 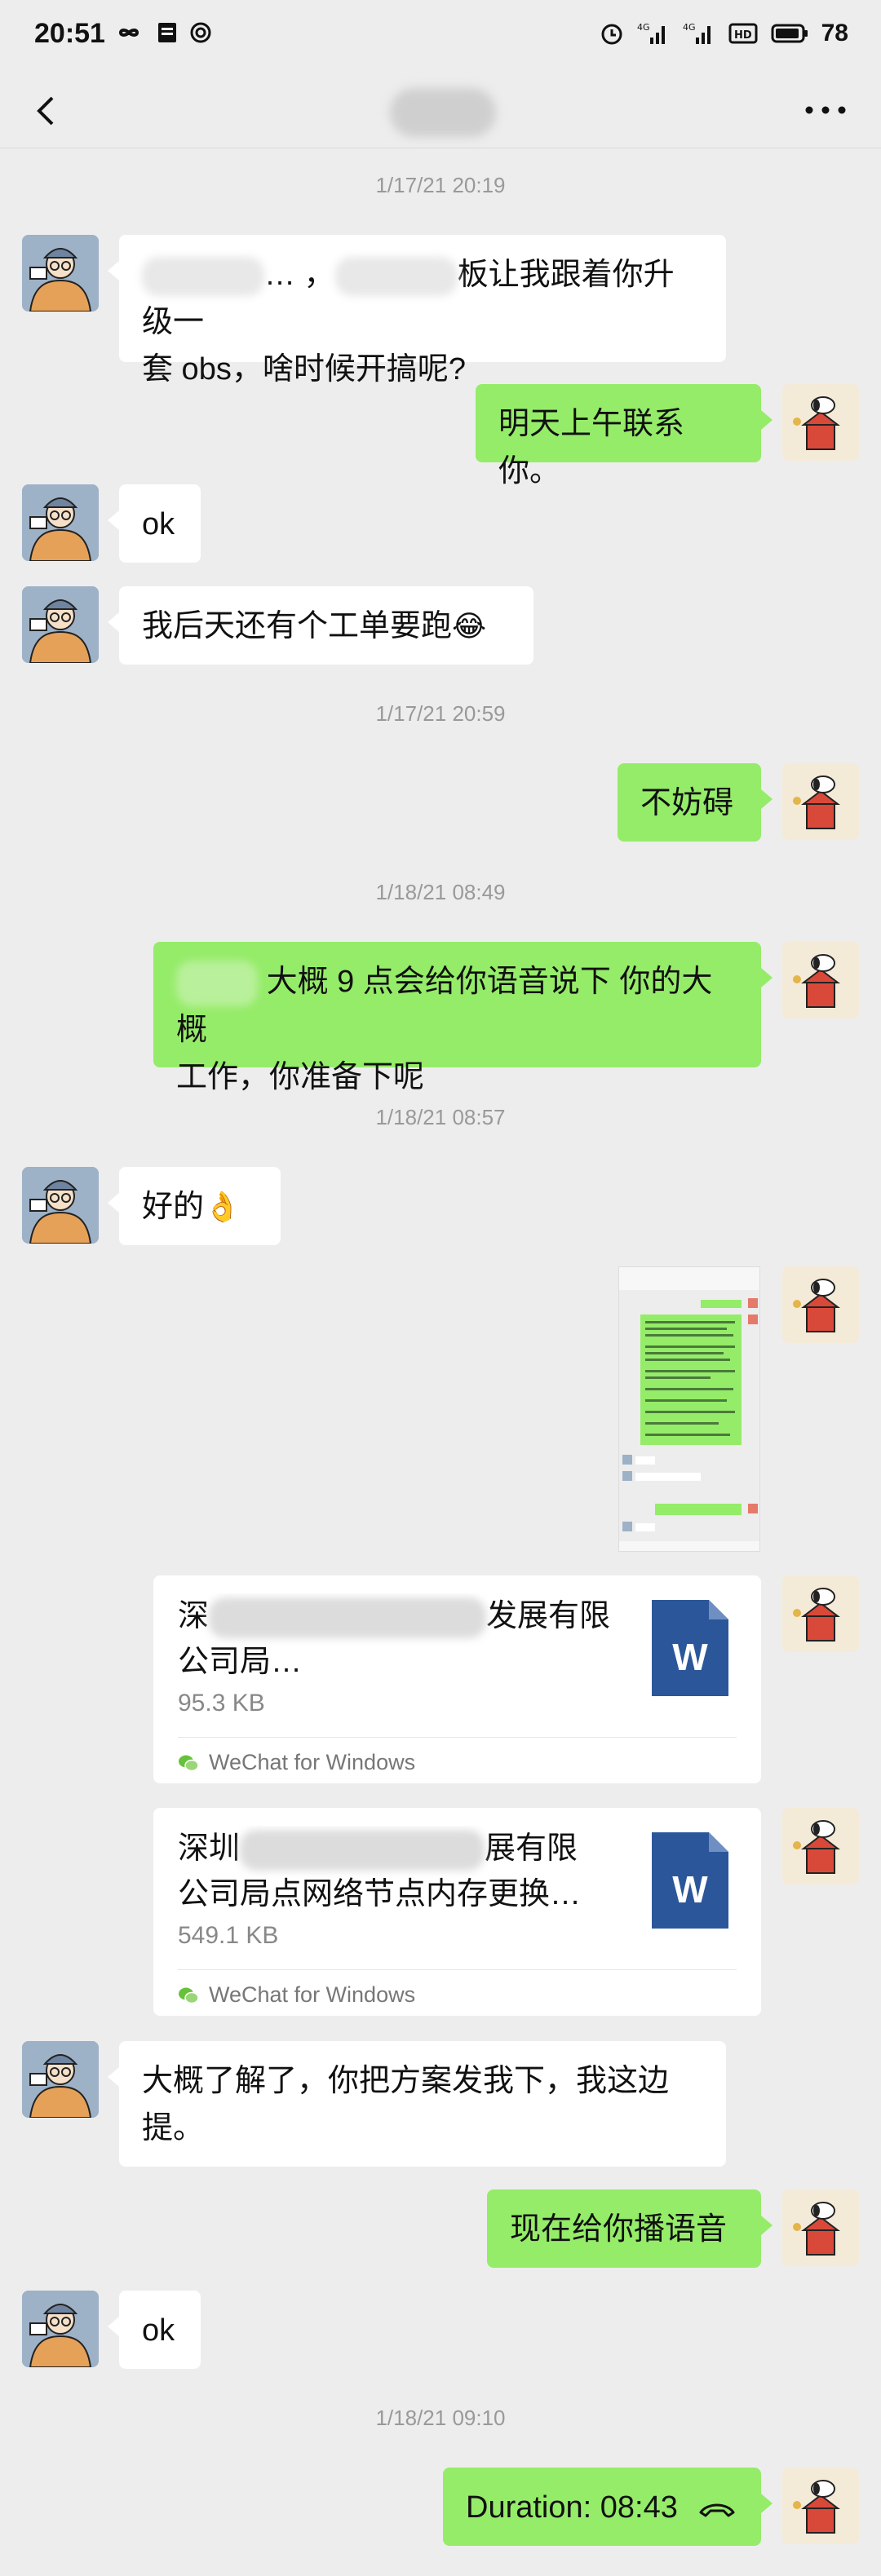 What do you see at coordinates (724, 33) in the screenshot?
I see `status-icons-right: 4G 4G HD 78` at bounding box center [724, 33].